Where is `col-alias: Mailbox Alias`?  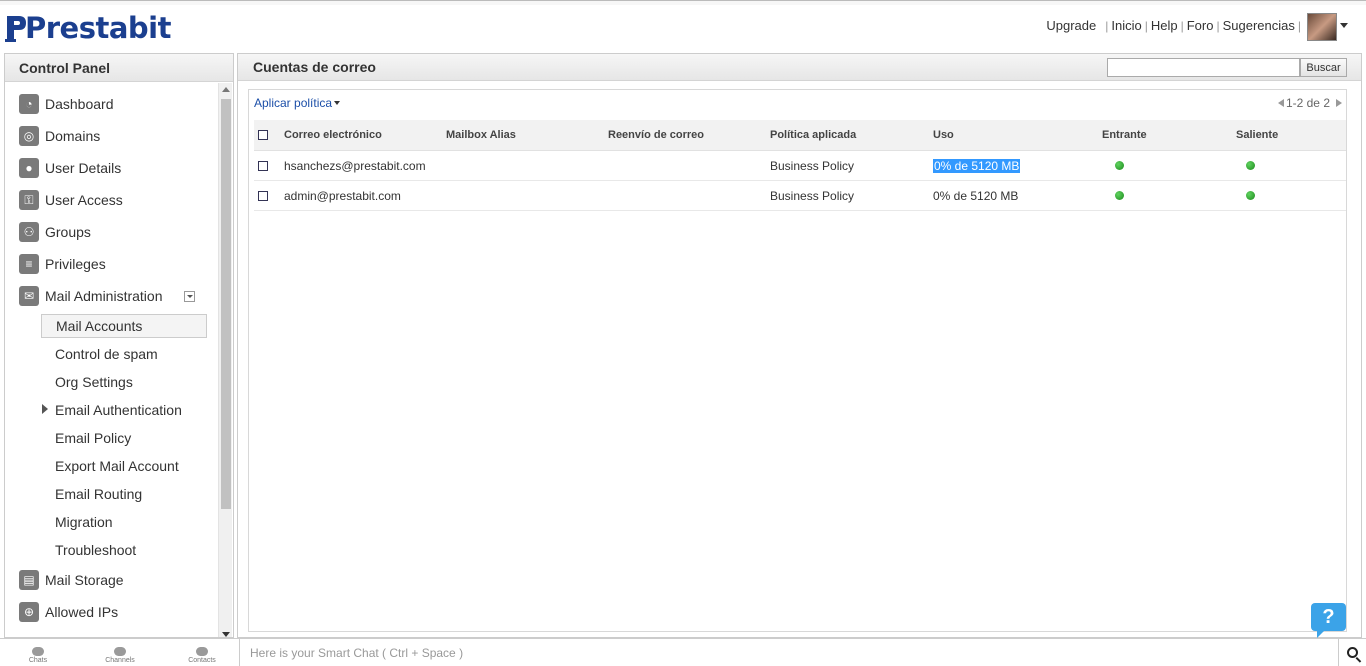 col-alias: Mailbox Alias is located at coordinates (481, 135).